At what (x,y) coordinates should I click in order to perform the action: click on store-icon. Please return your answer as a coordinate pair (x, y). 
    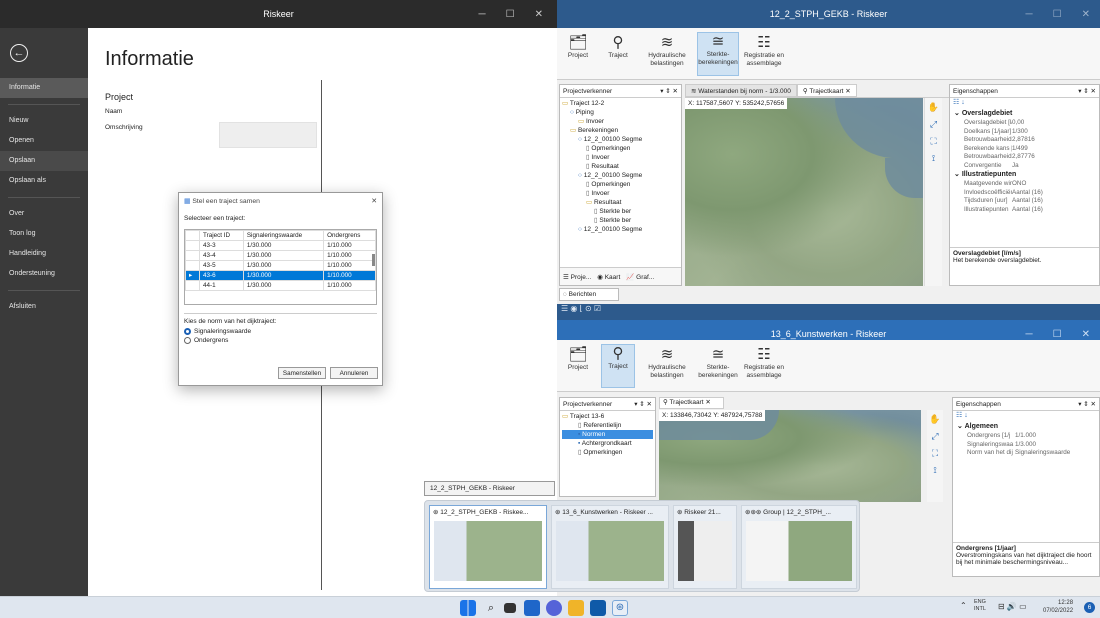
    Looking at the image, I should click on (598, 608).